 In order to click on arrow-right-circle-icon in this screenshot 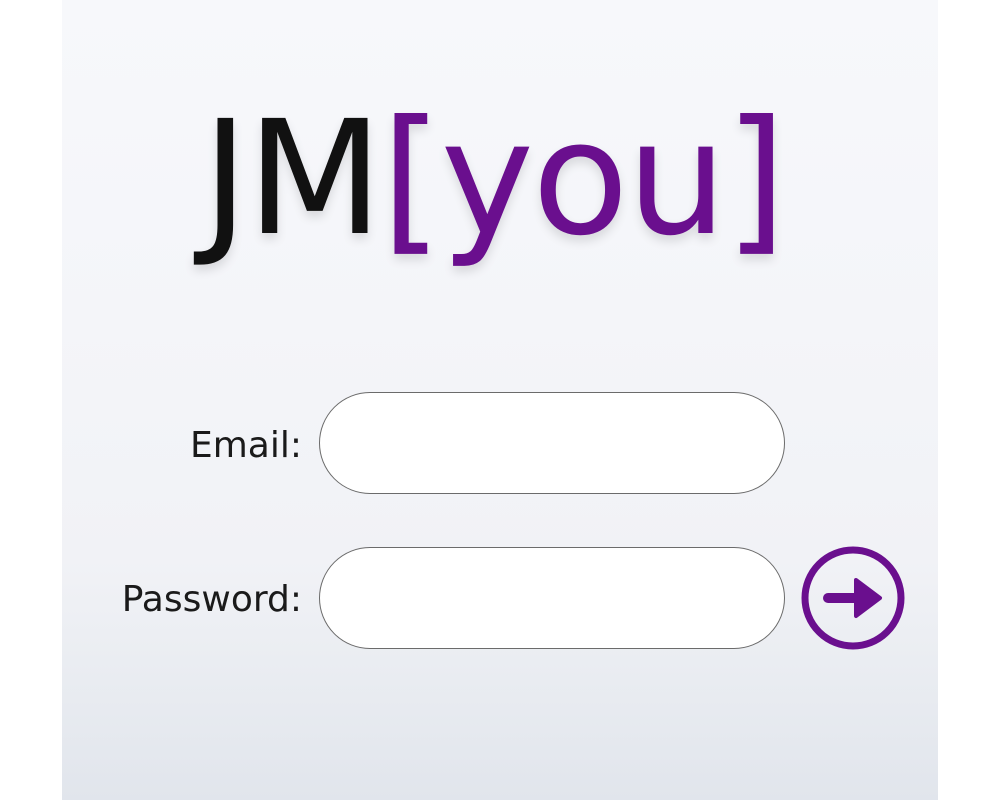, I will do `click(853, 598)`.